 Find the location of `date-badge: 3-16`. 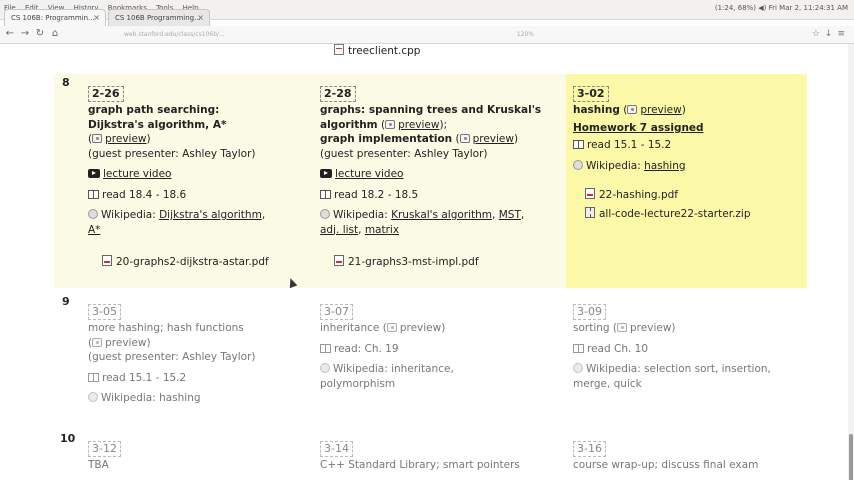

date-badge: 3-16 is located at coordinates (589, 449).